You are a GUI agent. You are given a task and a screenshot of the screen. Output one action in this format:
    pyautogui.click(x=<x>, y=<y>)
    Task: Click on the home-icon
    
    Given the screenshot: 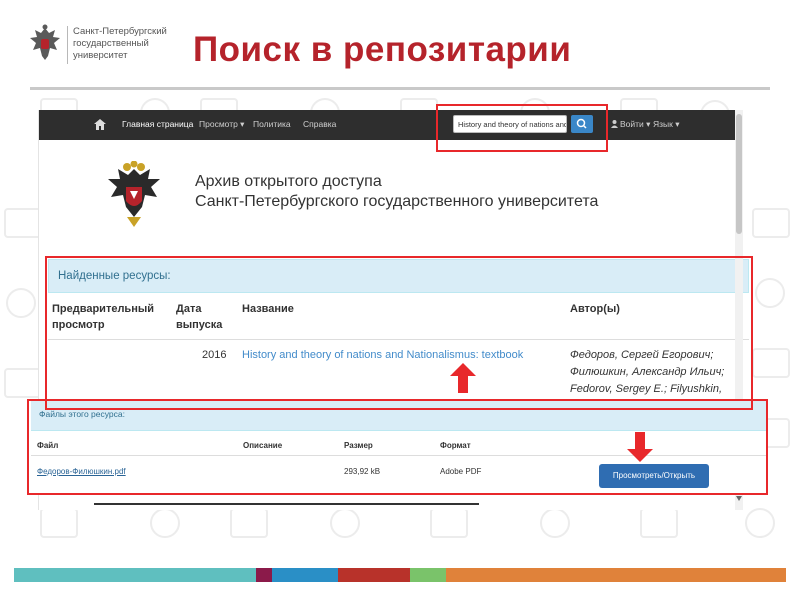 What is the action you would take?
    pyautogui.click(x=100, y=124)
    